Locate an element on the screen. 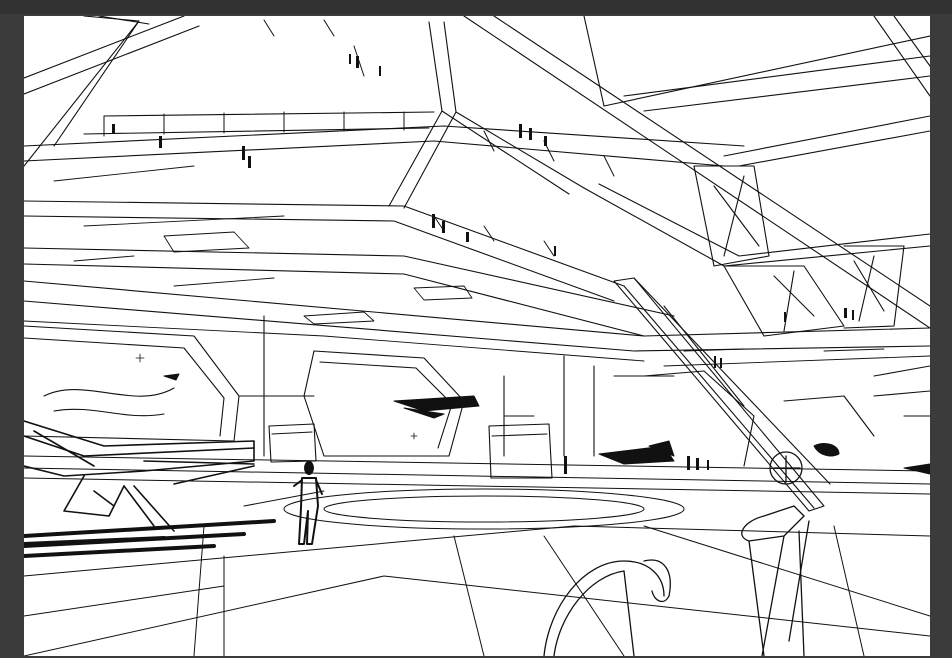  top-toolbar-strip is located at coordinates (476, 7).